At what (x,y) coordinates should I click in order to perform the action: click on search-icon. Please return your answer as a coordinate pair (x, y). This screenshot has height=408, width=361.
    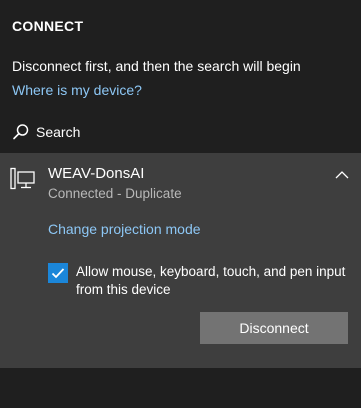
    Looking at the image, I should click on (21, 132).